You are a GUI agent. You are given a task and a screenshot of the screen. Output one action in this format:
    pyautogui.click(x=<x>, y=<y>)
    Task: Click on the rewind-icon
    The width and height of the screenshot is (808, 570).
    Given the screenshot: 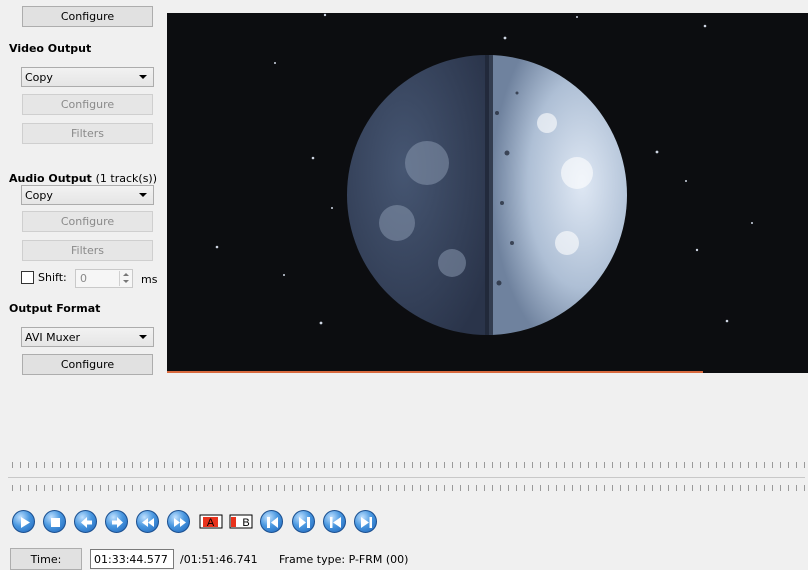 What is the action you would take?
    pyautogui.click(x=148, y=522)
    